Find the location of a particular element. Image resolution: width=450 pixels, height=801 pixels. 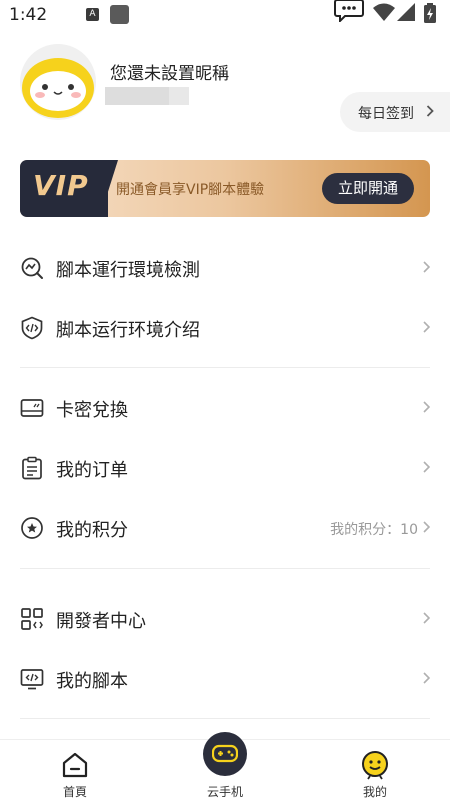

tab-cloud-phone: 云手机 is located at coordinates (225, 766).